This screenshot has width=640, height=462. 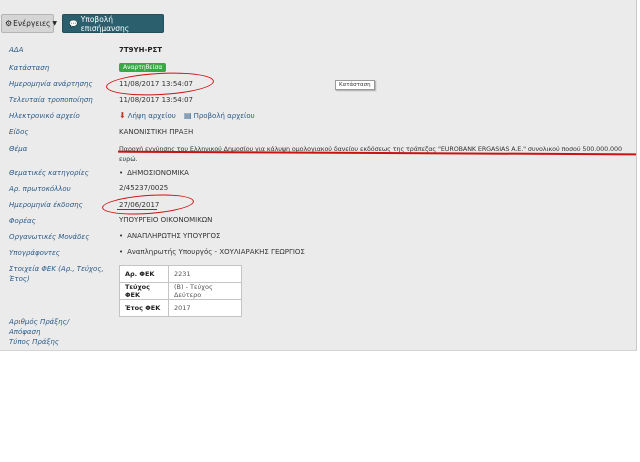 I want to click on caret-down-icon: ▼, so click(x=55, y=23).